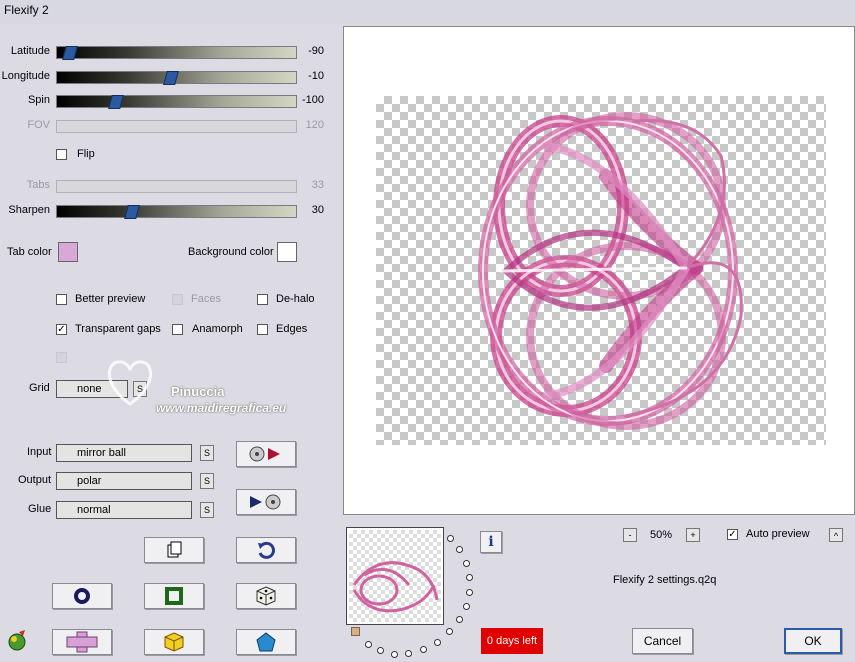 Image resolution: width=855 pixels, height=662 pixels. What do you see at coordinates (39, 388) in the screenshot?
I see `grid-label: Grid` at bounding box center [39, 388].